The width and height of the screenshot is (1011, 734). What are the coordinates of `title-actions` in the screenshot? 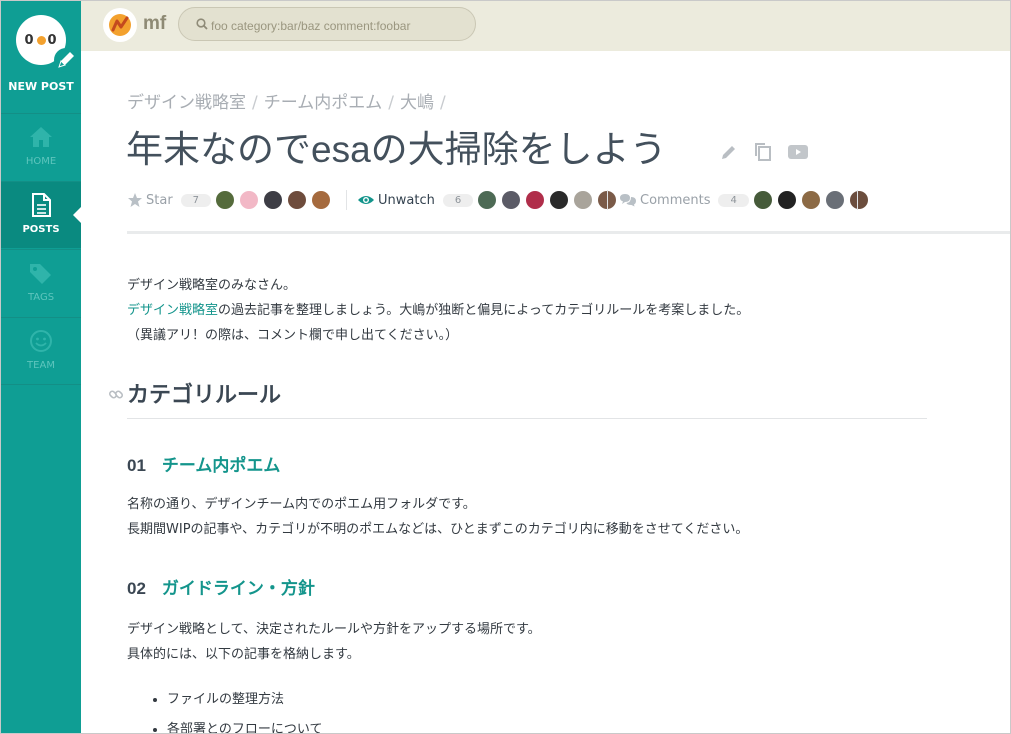 It's located at (768, 152).